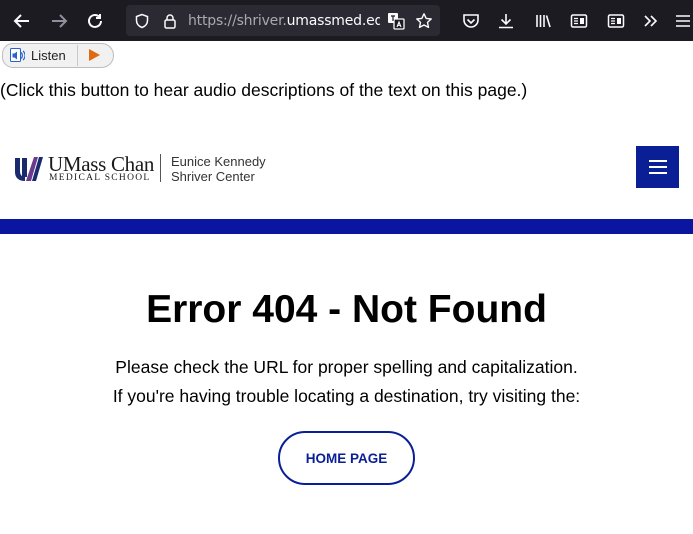  What do you see at coordinates (616, 21) in the screenshot?
I see `reader-view-alt-icon` at bounding box center [616, 21].